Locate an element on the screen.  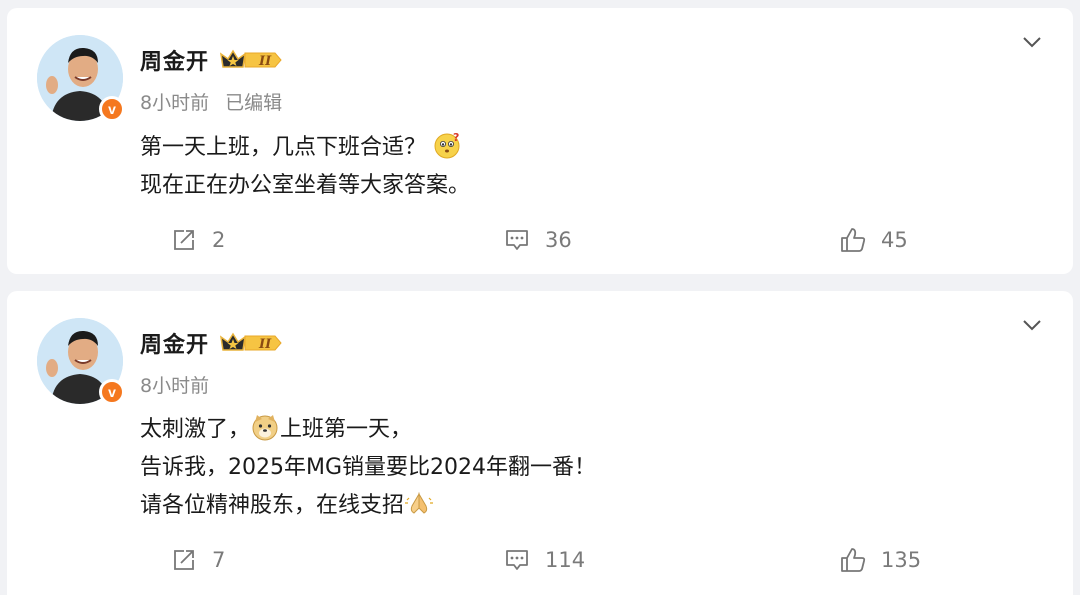
post-line: 请各位精神股东，在线支招 is located at coordinates (272, 505).